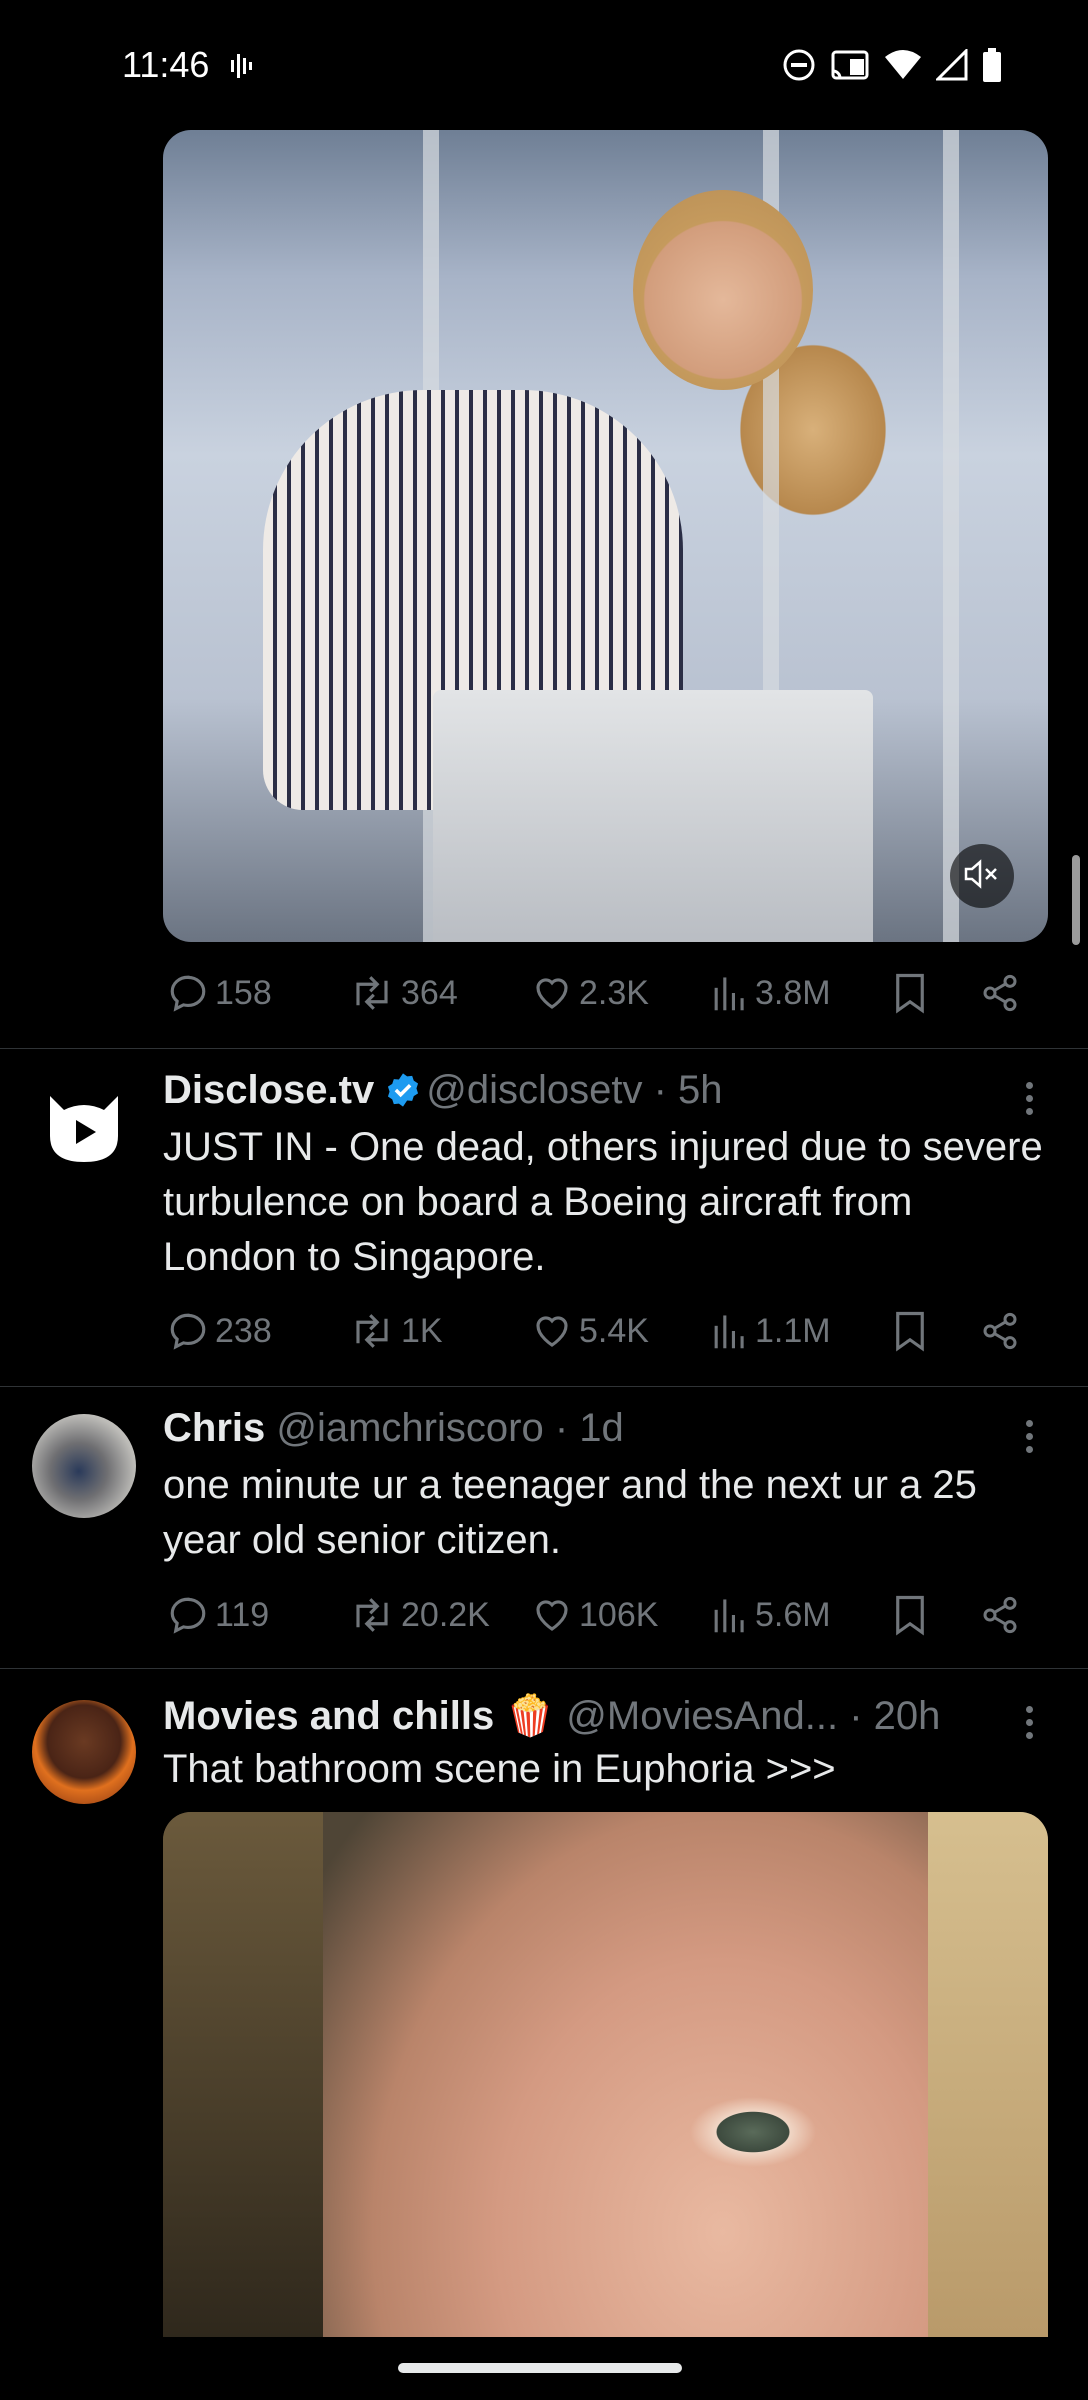 The width and height of the screenshot is (1088, 2400). I want to click on like-button: 5.4K, so click(590, 1331).